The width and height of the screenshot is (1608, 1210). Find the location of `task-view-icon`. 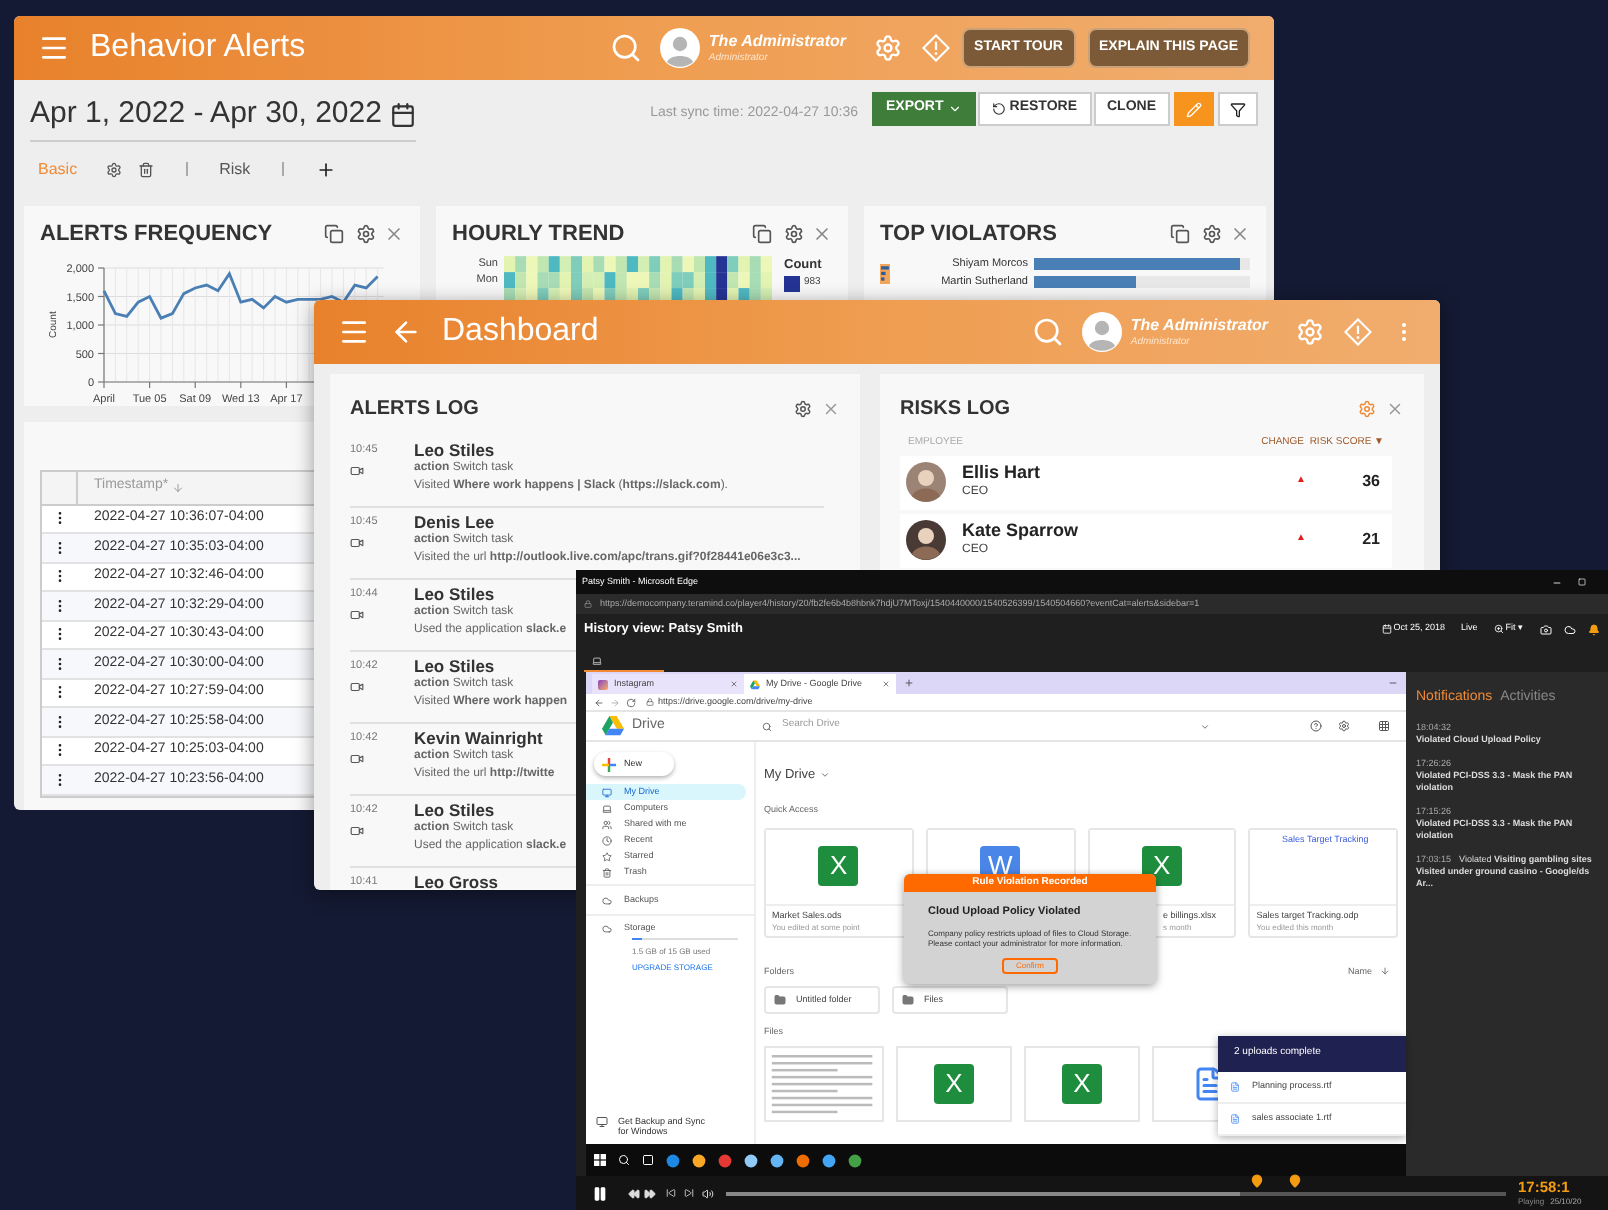

task-view-icon is located at coordinates (648, 1160).